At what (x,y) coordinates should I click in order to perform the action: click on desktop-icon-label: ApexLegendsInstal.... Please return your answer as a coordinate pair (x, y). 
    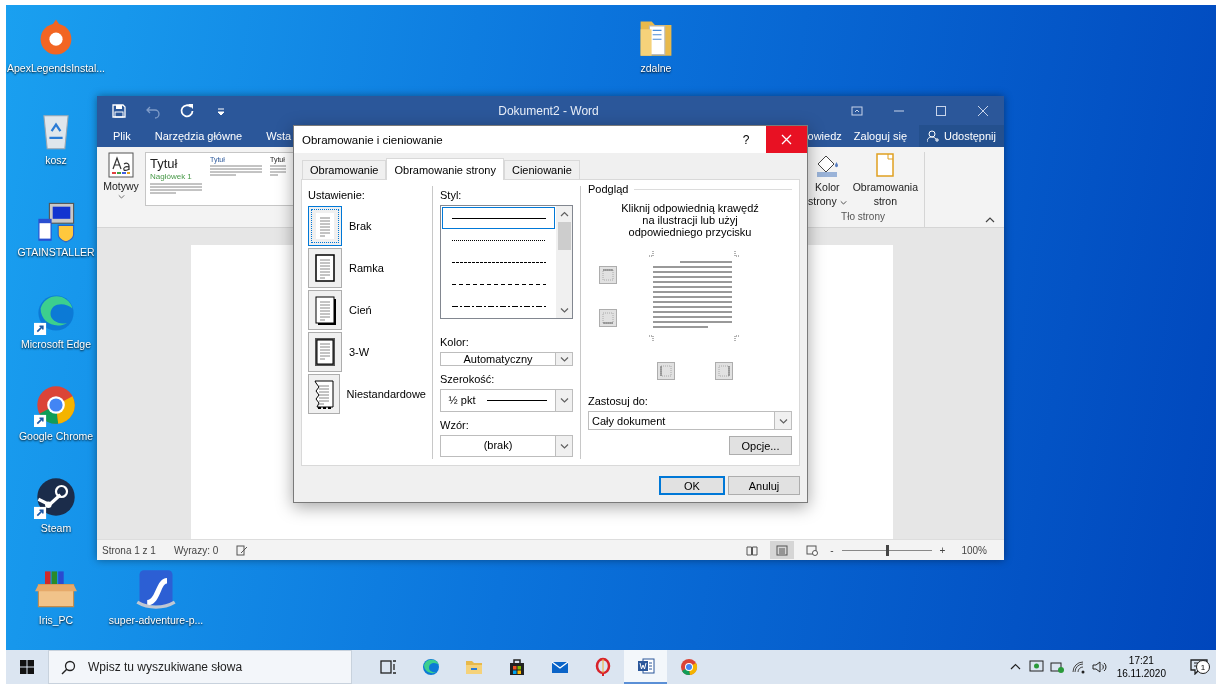
    Looking at the image, I should click on (56, 68).